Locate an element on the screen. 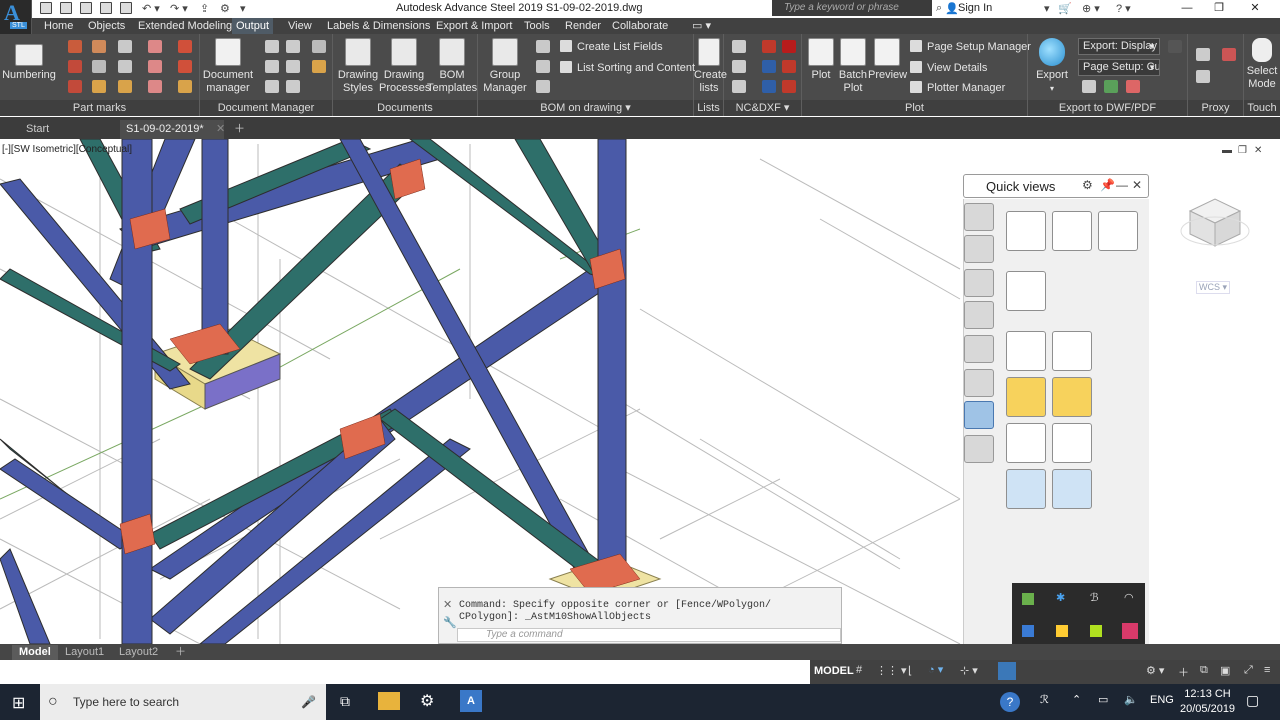  preview-button: Preview is located at coordinates (887, 60).